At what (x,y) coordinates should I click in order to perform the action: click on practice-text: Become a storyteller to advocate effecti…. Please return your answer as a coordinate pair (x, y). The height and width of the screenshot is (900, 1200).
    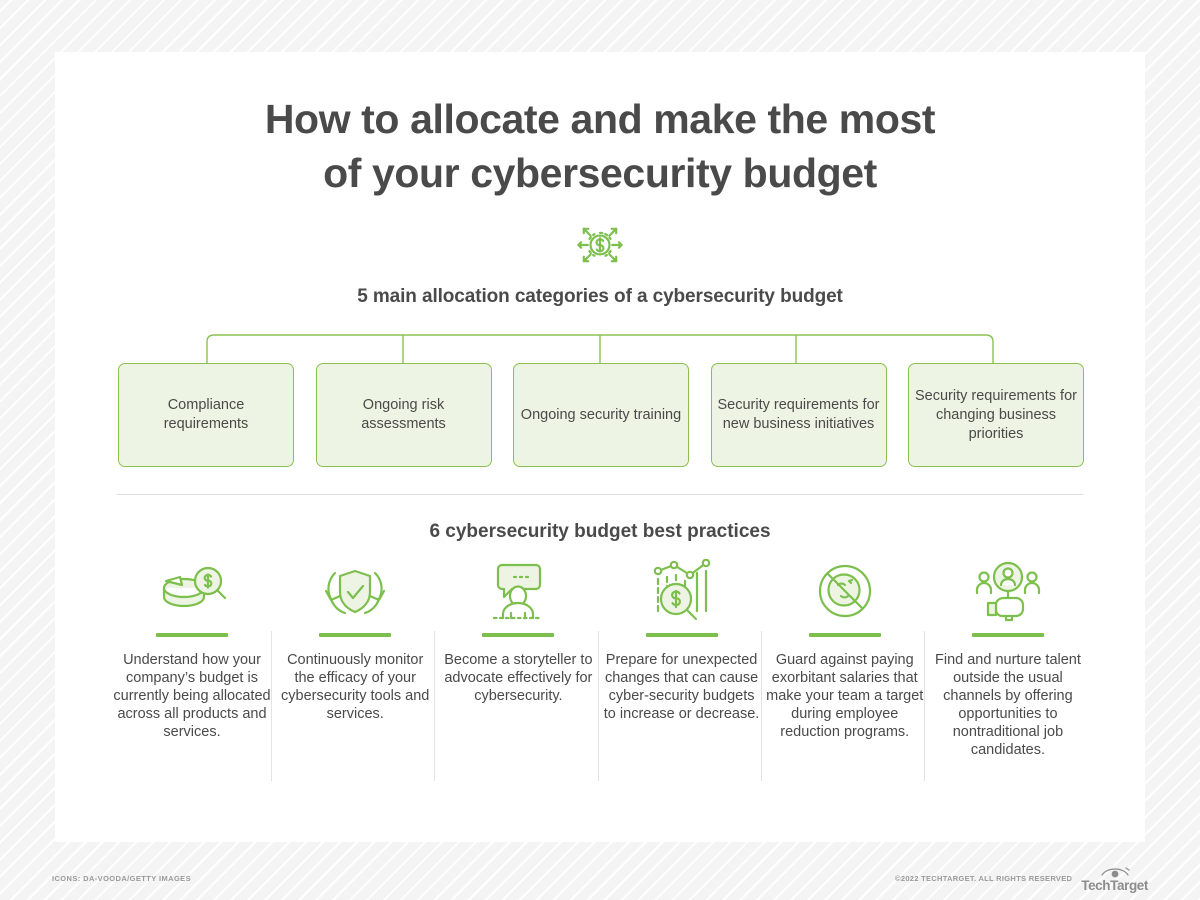
    Looking at the image, I should click on (518, 678).